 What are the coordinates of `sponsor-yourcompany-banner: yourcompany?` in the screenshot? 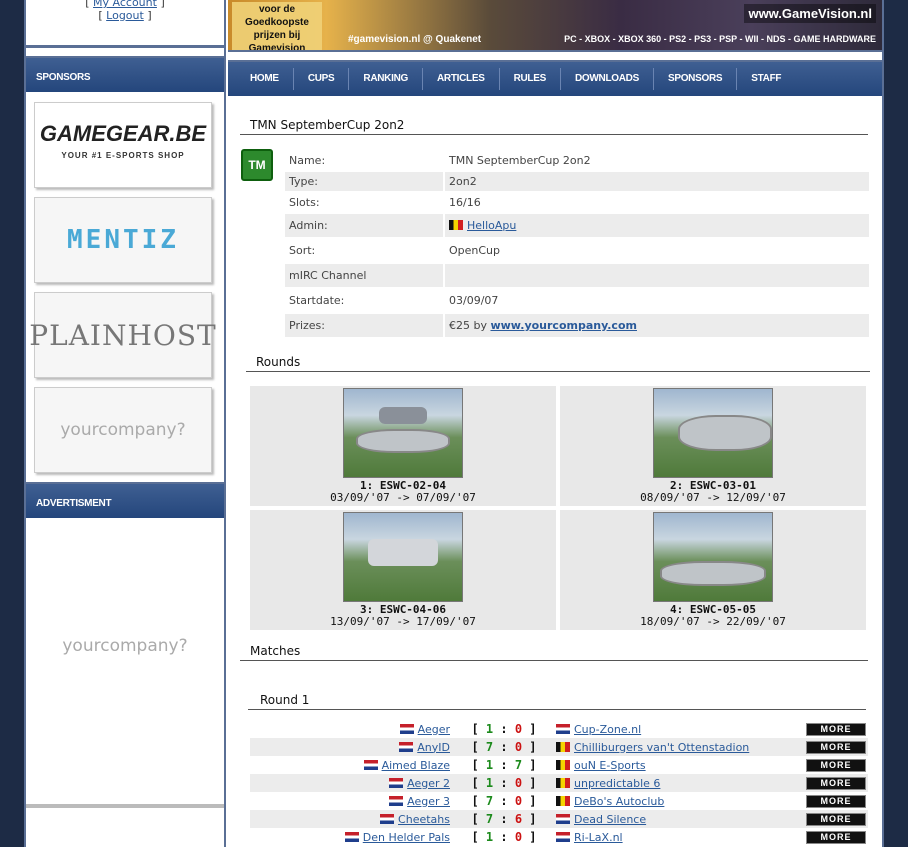 It's located at (123, 430).